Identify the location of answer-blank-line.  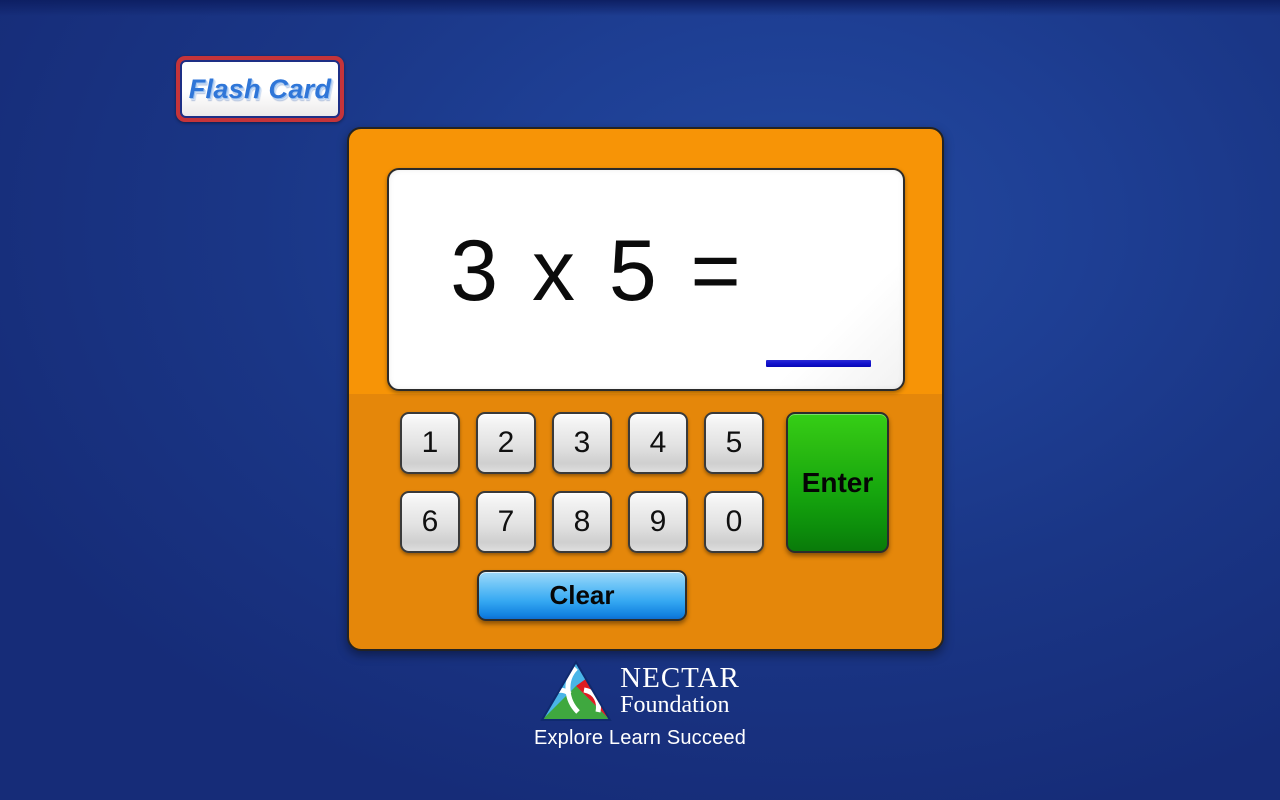
(818, 363).